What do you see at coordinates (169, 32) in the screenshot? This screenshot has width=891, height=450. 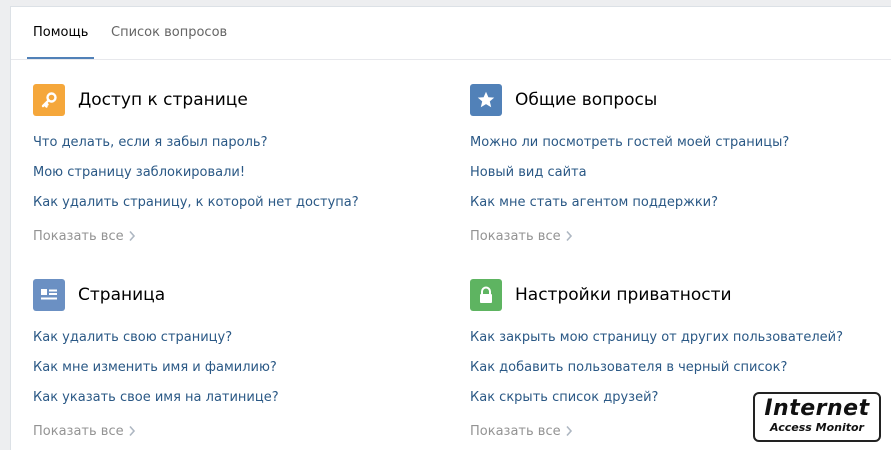 I see `tab-questions-list: Список вопросов` at bounding box center [169, 32].